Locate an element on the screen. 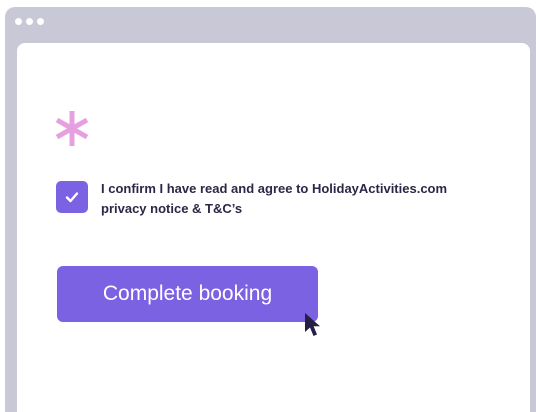 Image resolution: width=536 pixels, height=412 pixels. asterisk-icon is located at coordinates (72, 128).